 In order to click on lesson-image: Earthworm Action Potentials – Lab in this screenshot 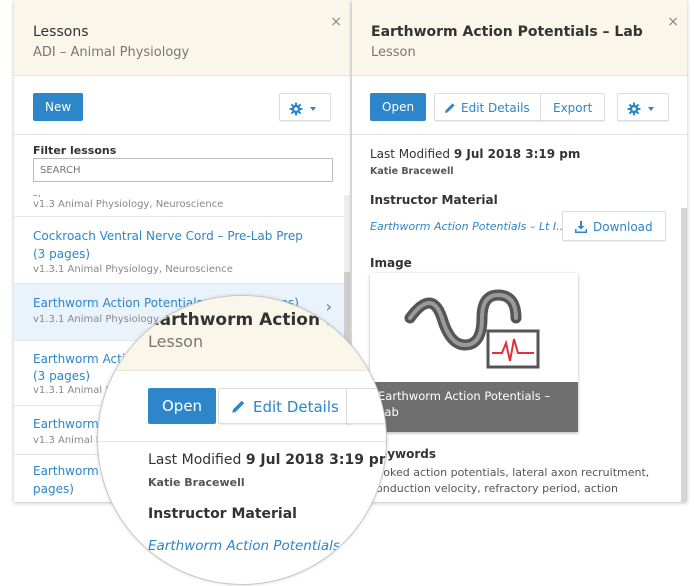, I will do `click(474, 352)`.